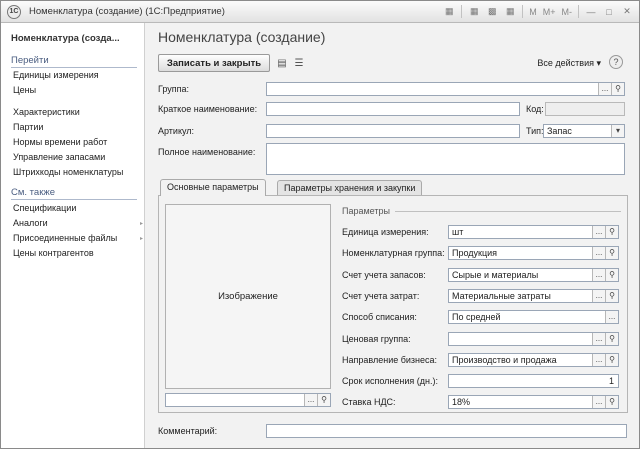 The height and width of the screenshot is (449, 640). I want to click on comment-field, so click(446, 431).